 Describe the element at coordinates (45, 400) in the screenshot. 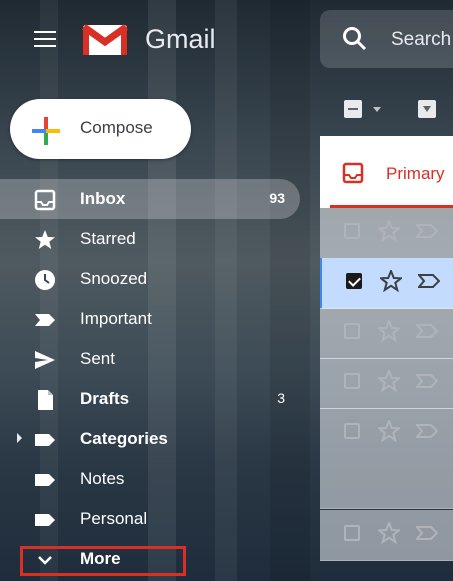

I see `draft-icon` at that location.